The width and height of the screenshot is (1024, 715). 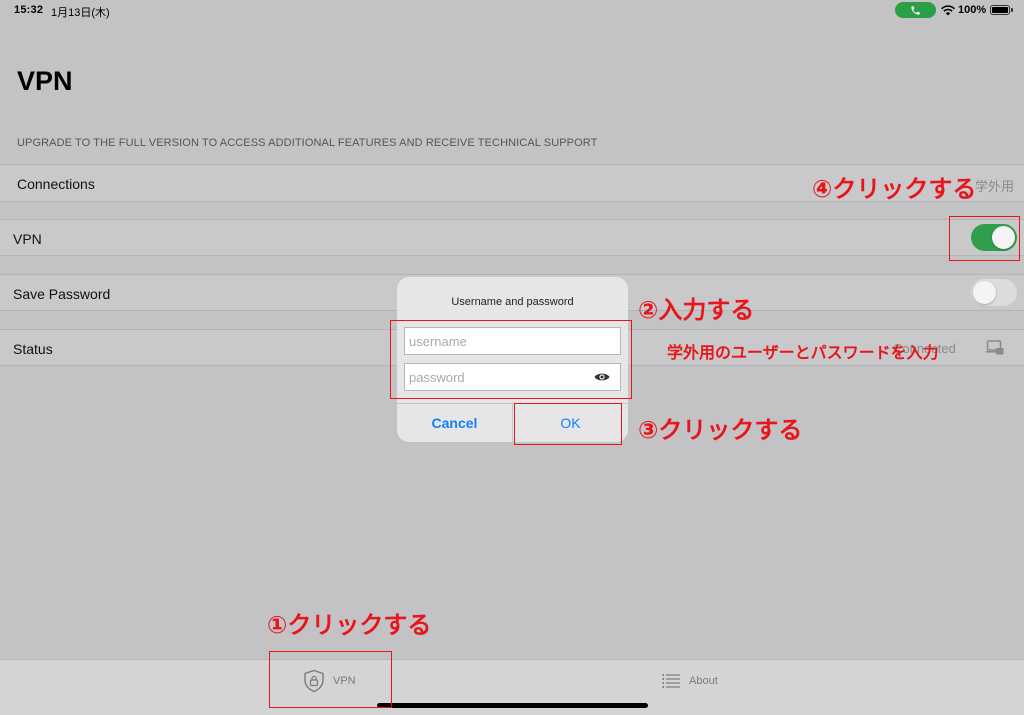 What do you see at coordinates (330, 679) in the screenshot?
I see `annotation-box-vpn-tab` at bounding box center [330, 679].